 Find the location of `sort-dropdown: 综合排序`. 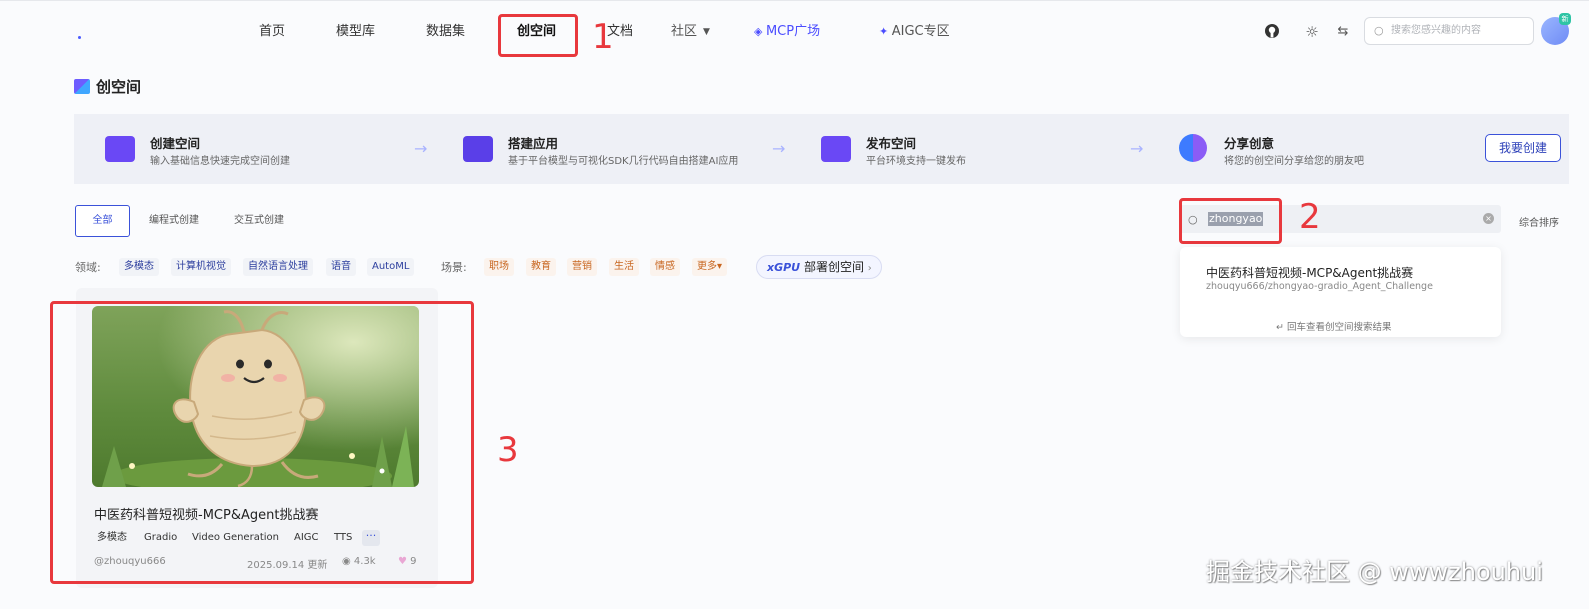

sort-dropdown: 综合排序 is located at coordinates (1539, 221).